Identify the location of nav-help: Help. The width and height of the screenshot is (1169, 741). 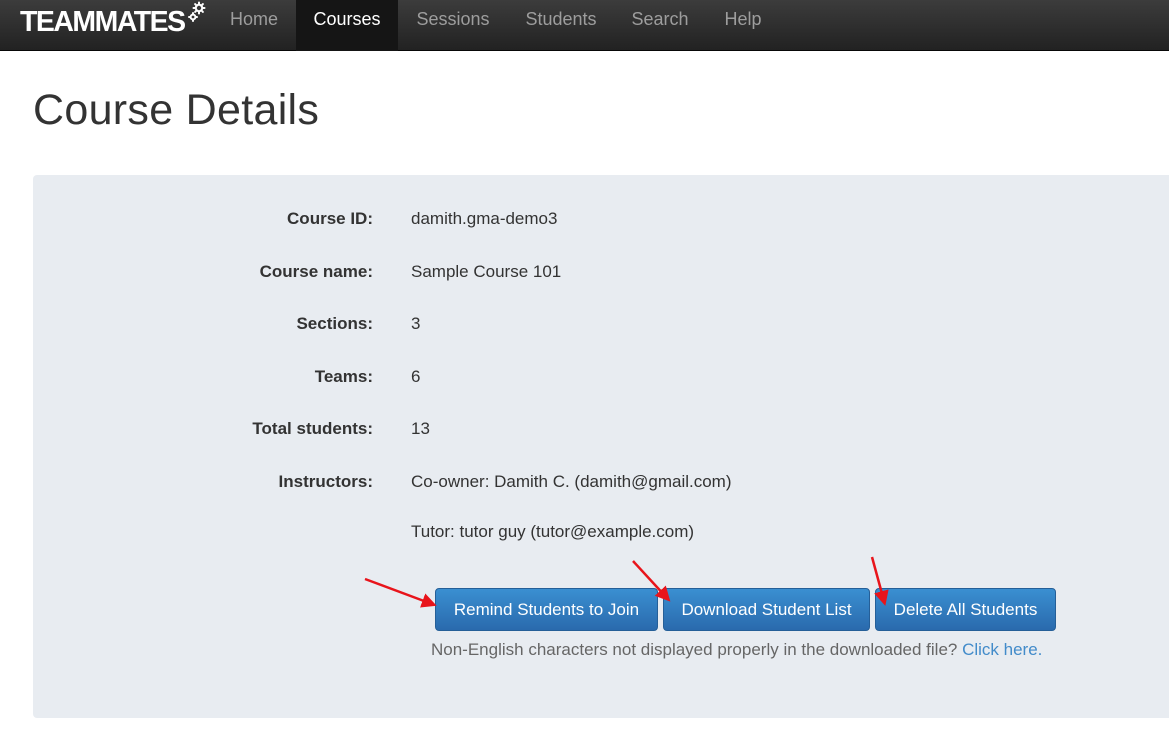
(743, 25).